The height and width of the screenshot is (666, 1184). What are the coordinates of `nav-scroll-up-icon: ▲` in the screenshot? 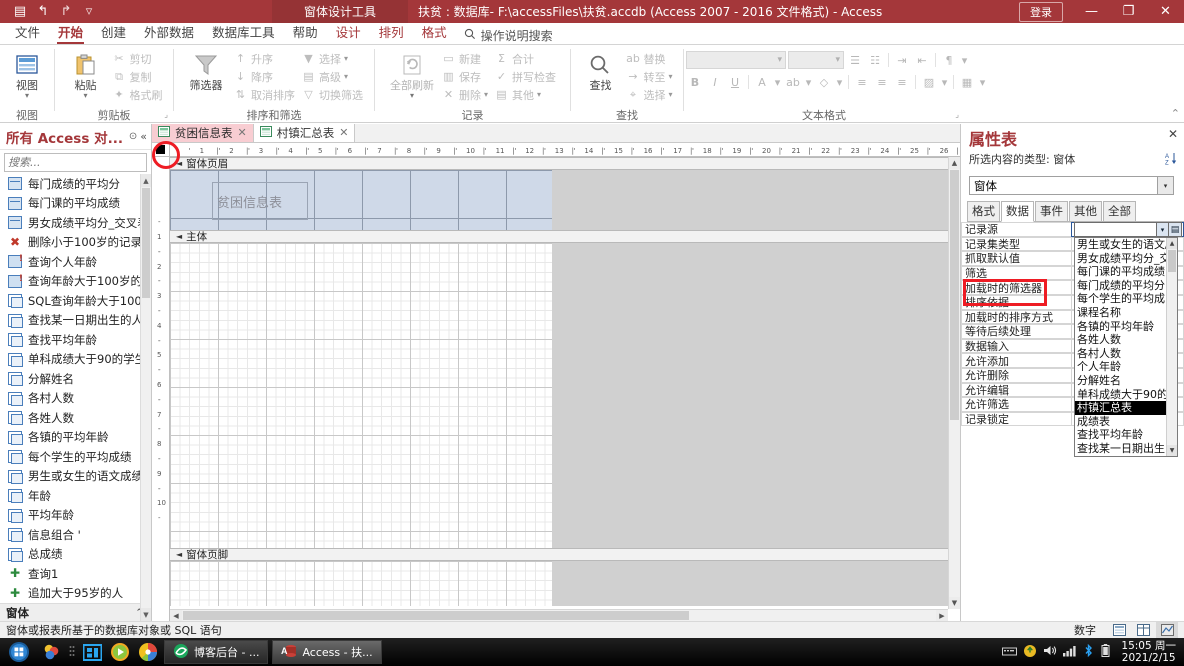 It's located at (146, 180).